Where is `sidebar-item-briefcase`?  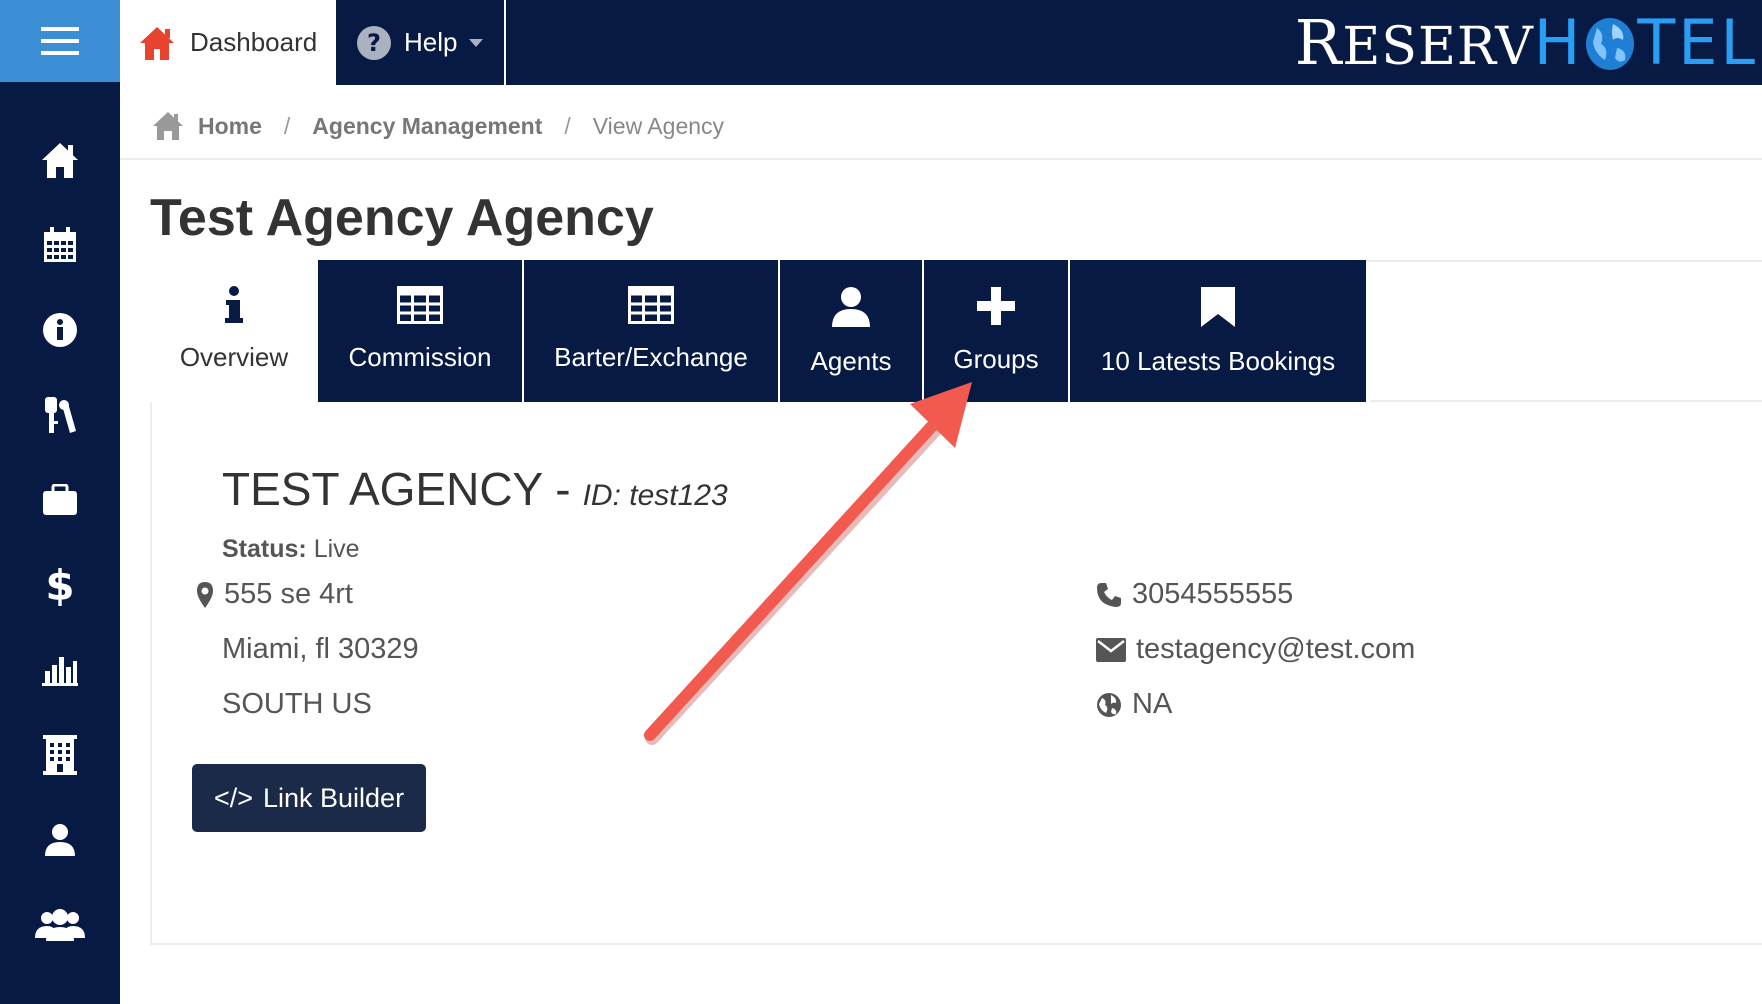 sidebar-item-briefcase is located at coordinates (60, 500).